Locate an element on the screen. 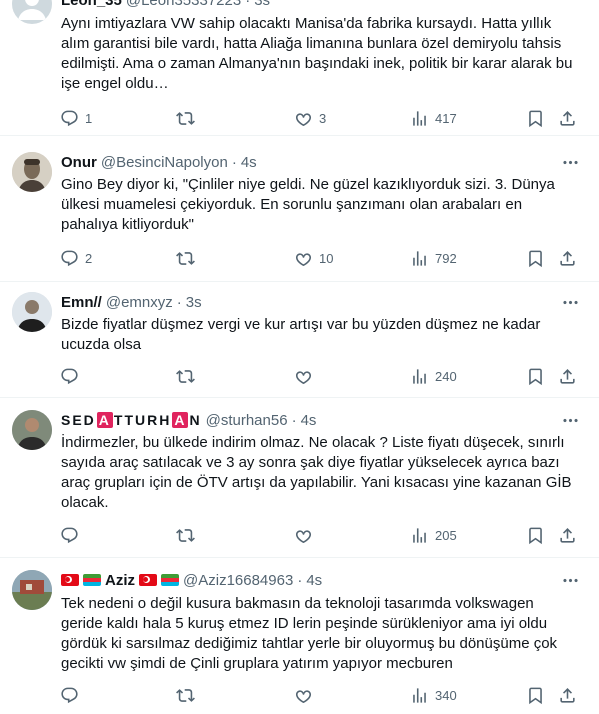  action-bar: 240 is located at coordinates (320, 376).